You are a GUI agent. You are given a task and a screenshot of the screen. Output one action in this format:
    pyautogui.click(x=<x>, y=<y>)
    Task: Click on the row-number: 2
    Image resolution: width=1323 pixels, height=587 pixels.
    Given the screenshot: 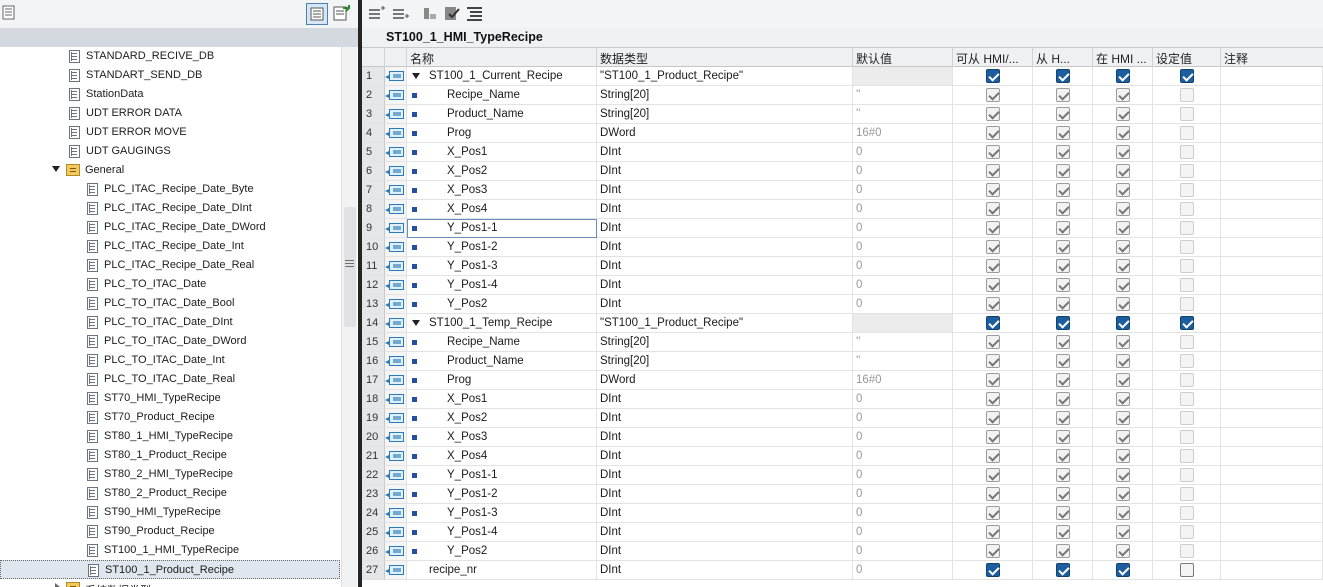 What is the action you would take?
    pyautogui.click(x=373, y=95)
    